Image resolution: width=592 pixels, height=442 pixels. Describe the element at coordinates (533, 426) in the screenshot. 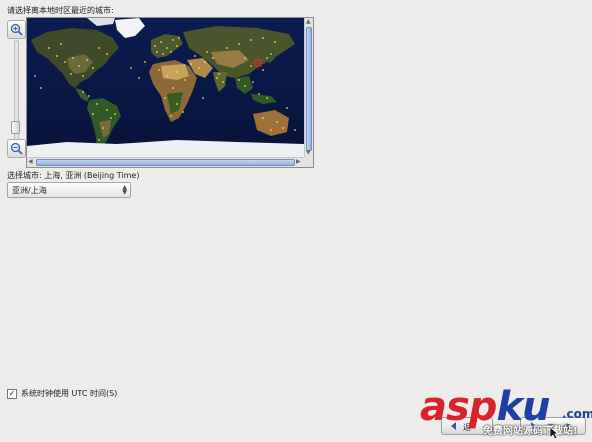

I see `next-arrow-icon` at that location.